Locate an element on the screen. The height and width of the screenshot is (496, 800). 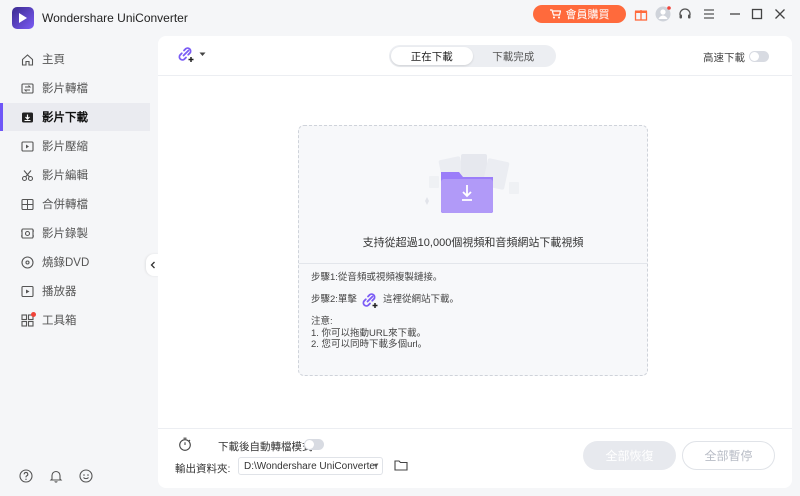
title-bar: Wondershare UniConverter 會員購買 is located at coordinates (400, 18).